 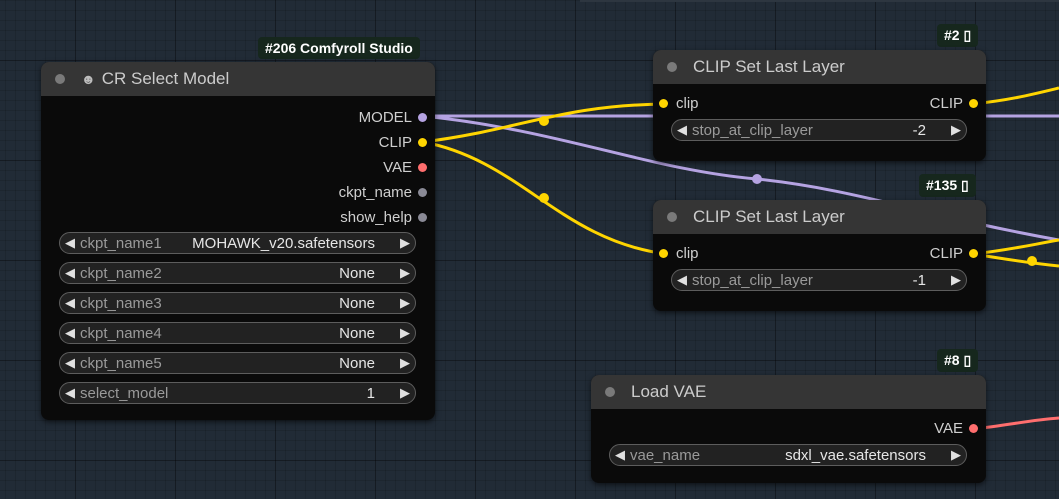 I want to click on combo-widget-ckpt-name4: ◀ ckpt_name4 None ▶, so click(x=237, y=333).